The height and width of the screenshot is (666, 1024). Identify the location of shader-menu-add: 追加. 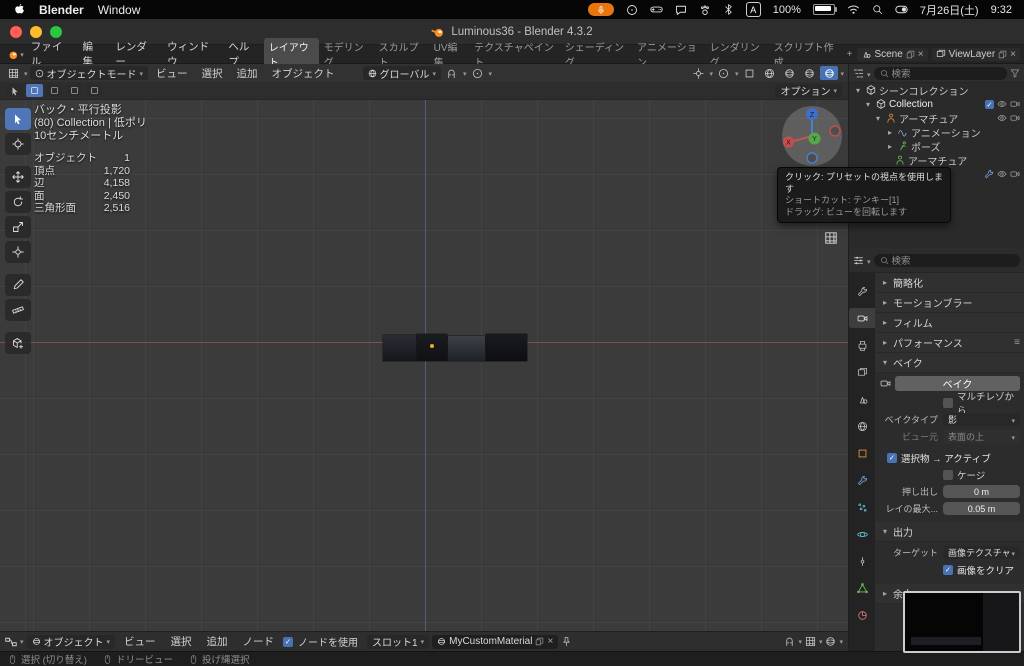
(217, 641).